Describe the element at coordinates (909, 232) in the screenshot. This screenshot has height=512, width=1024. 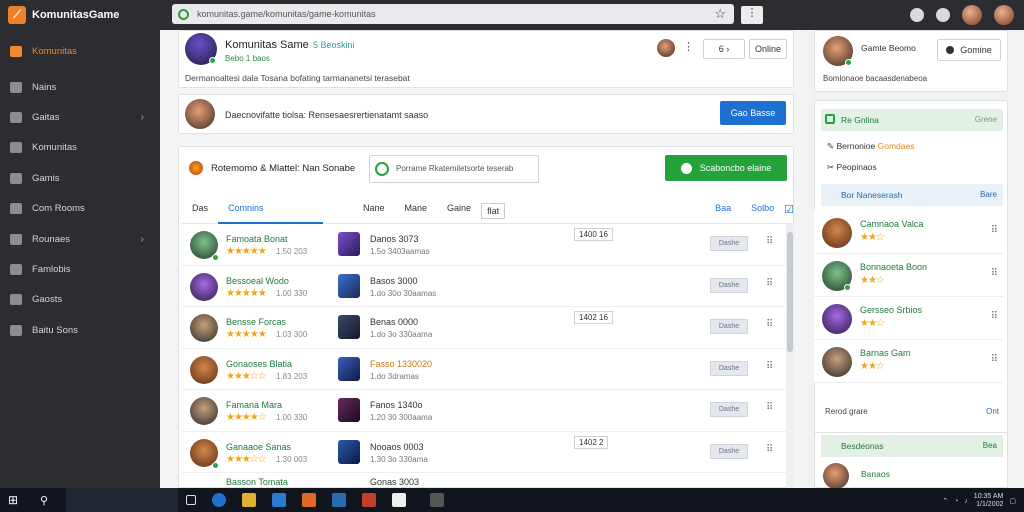
I see `list-item: Camnaoa Valca ★★☆ ⠿` at that location.